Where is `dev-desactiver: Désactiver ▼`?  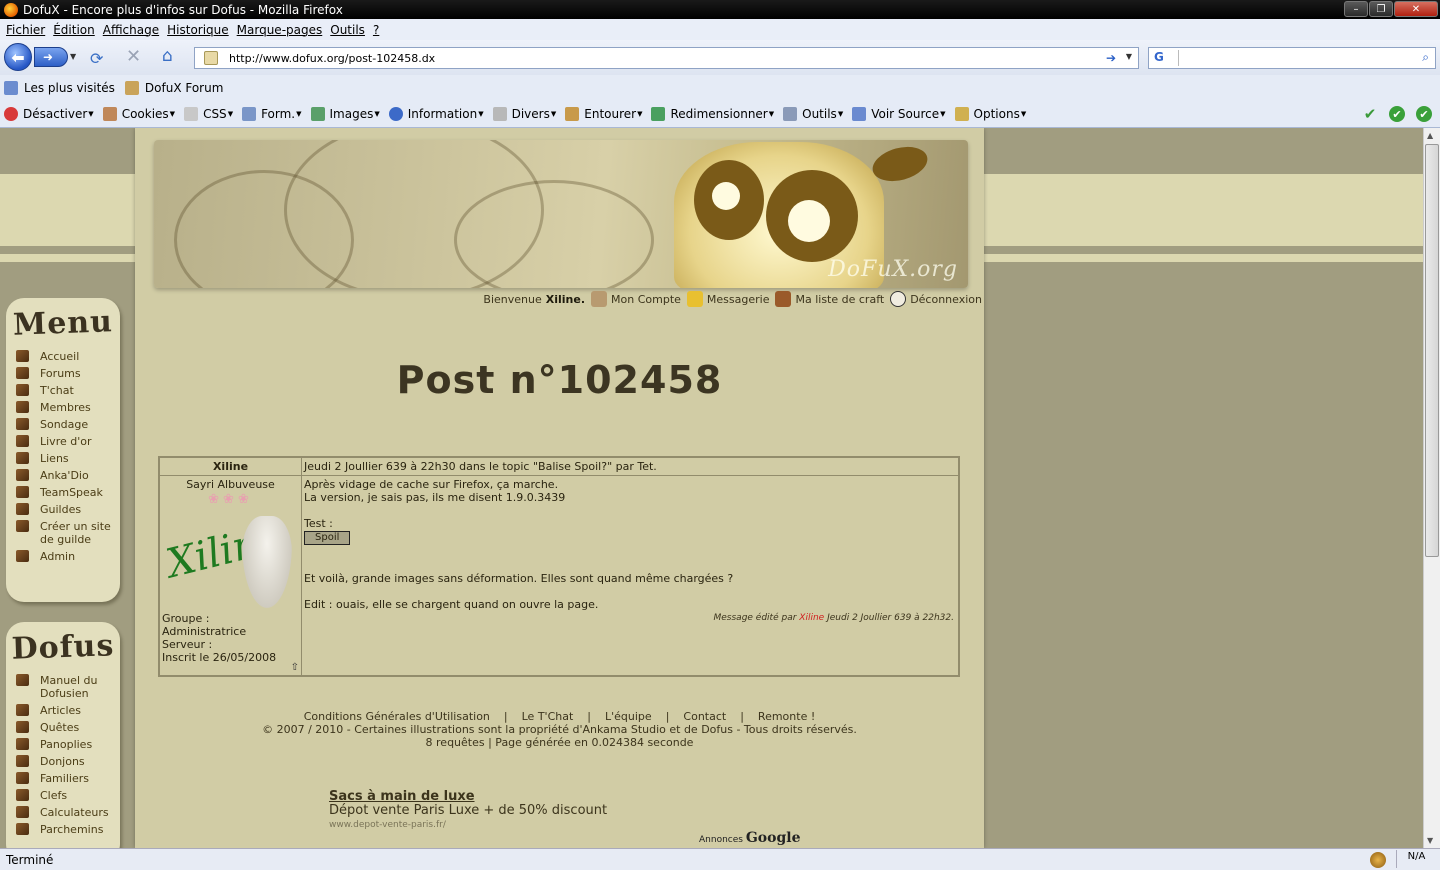
dev-desactiver: Désactiver ▼ is located at coordinates (49, 114).